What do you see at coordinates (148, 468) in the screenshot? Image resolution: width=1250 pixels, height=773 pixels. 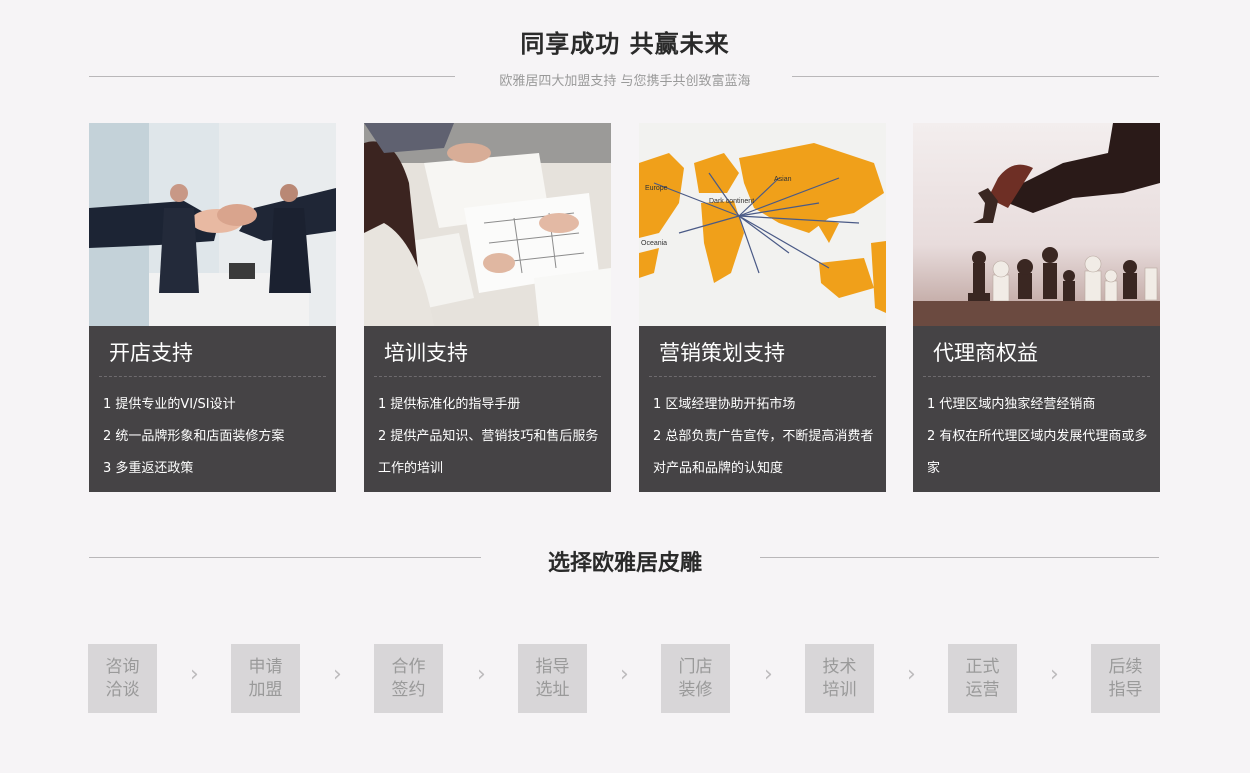 I see `card-line: 3 多重返还政策` at bounding box center [148, 468].